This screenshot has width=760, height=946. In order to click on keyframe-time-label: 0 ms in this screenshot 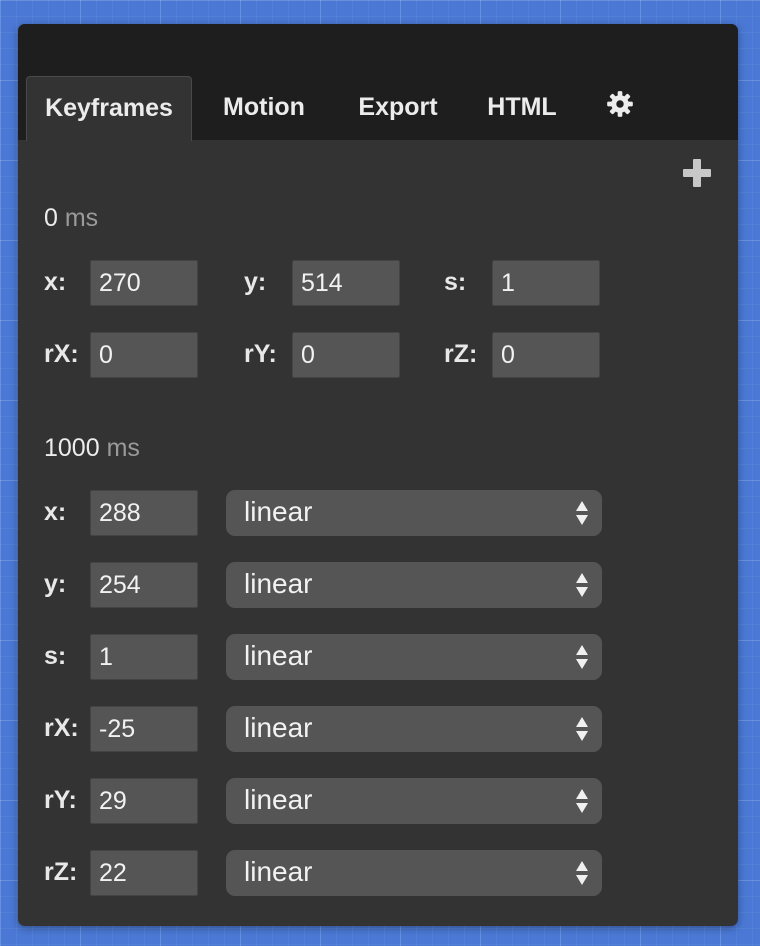, I will do `click(71, 218)`.